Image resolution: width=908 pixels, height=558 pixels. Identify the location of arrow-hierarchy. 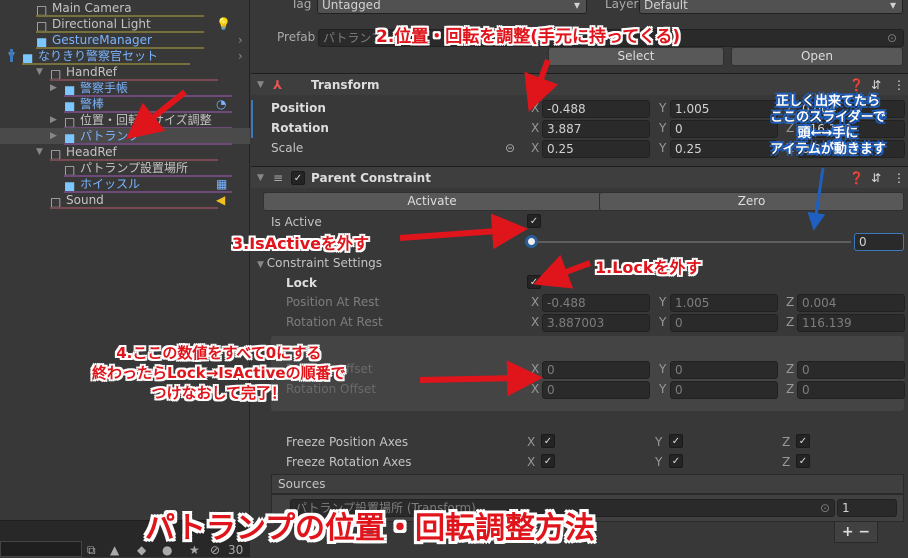
(156, 114).